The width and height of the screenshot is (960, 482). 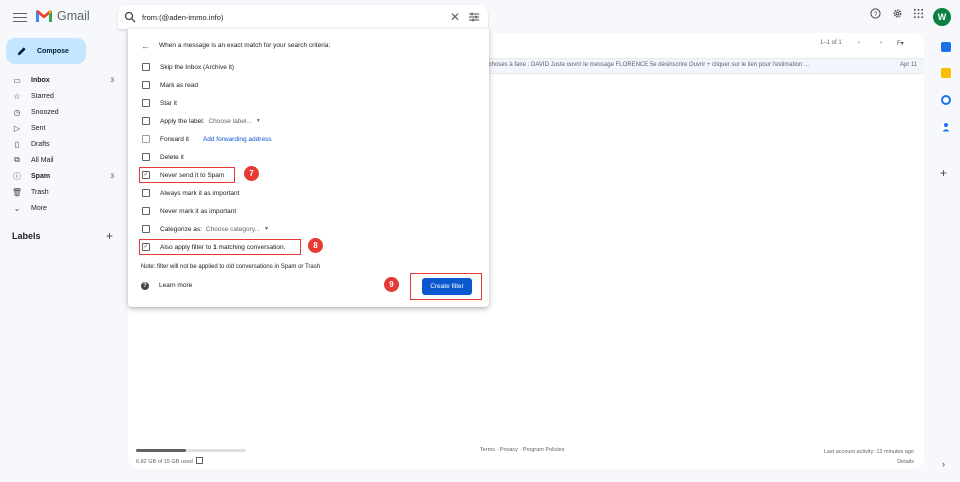 I want to click on star-icon: ☆, so click(x=17, y=96).